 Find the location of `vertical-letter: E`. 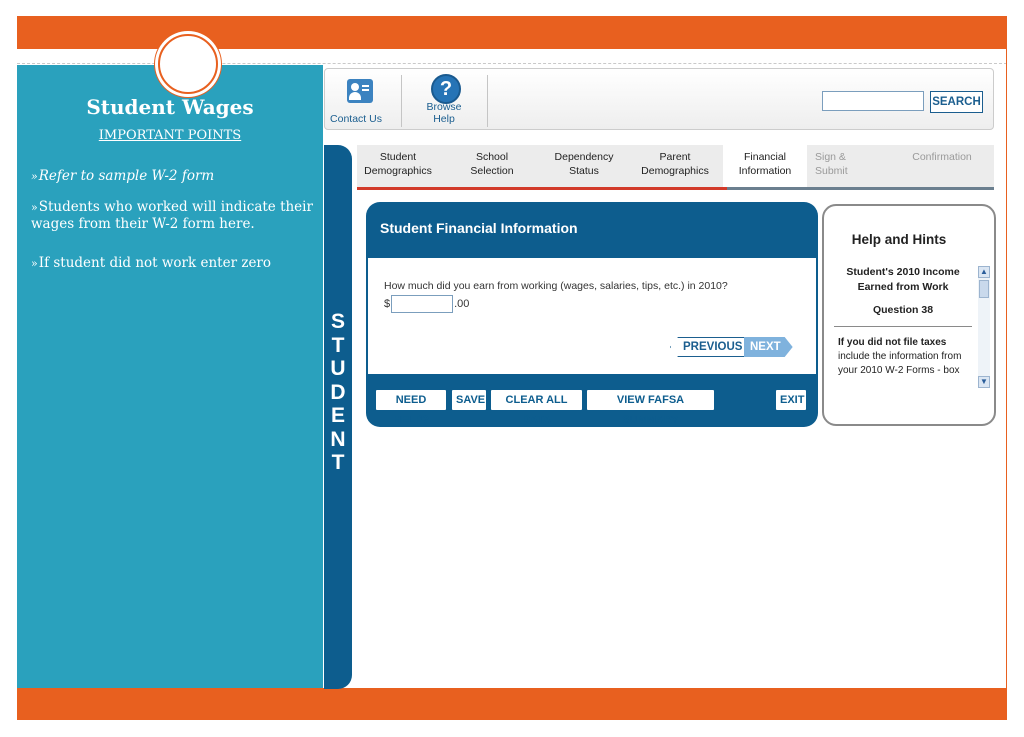

vertical-letter: E is located at coordinates (337, 415).